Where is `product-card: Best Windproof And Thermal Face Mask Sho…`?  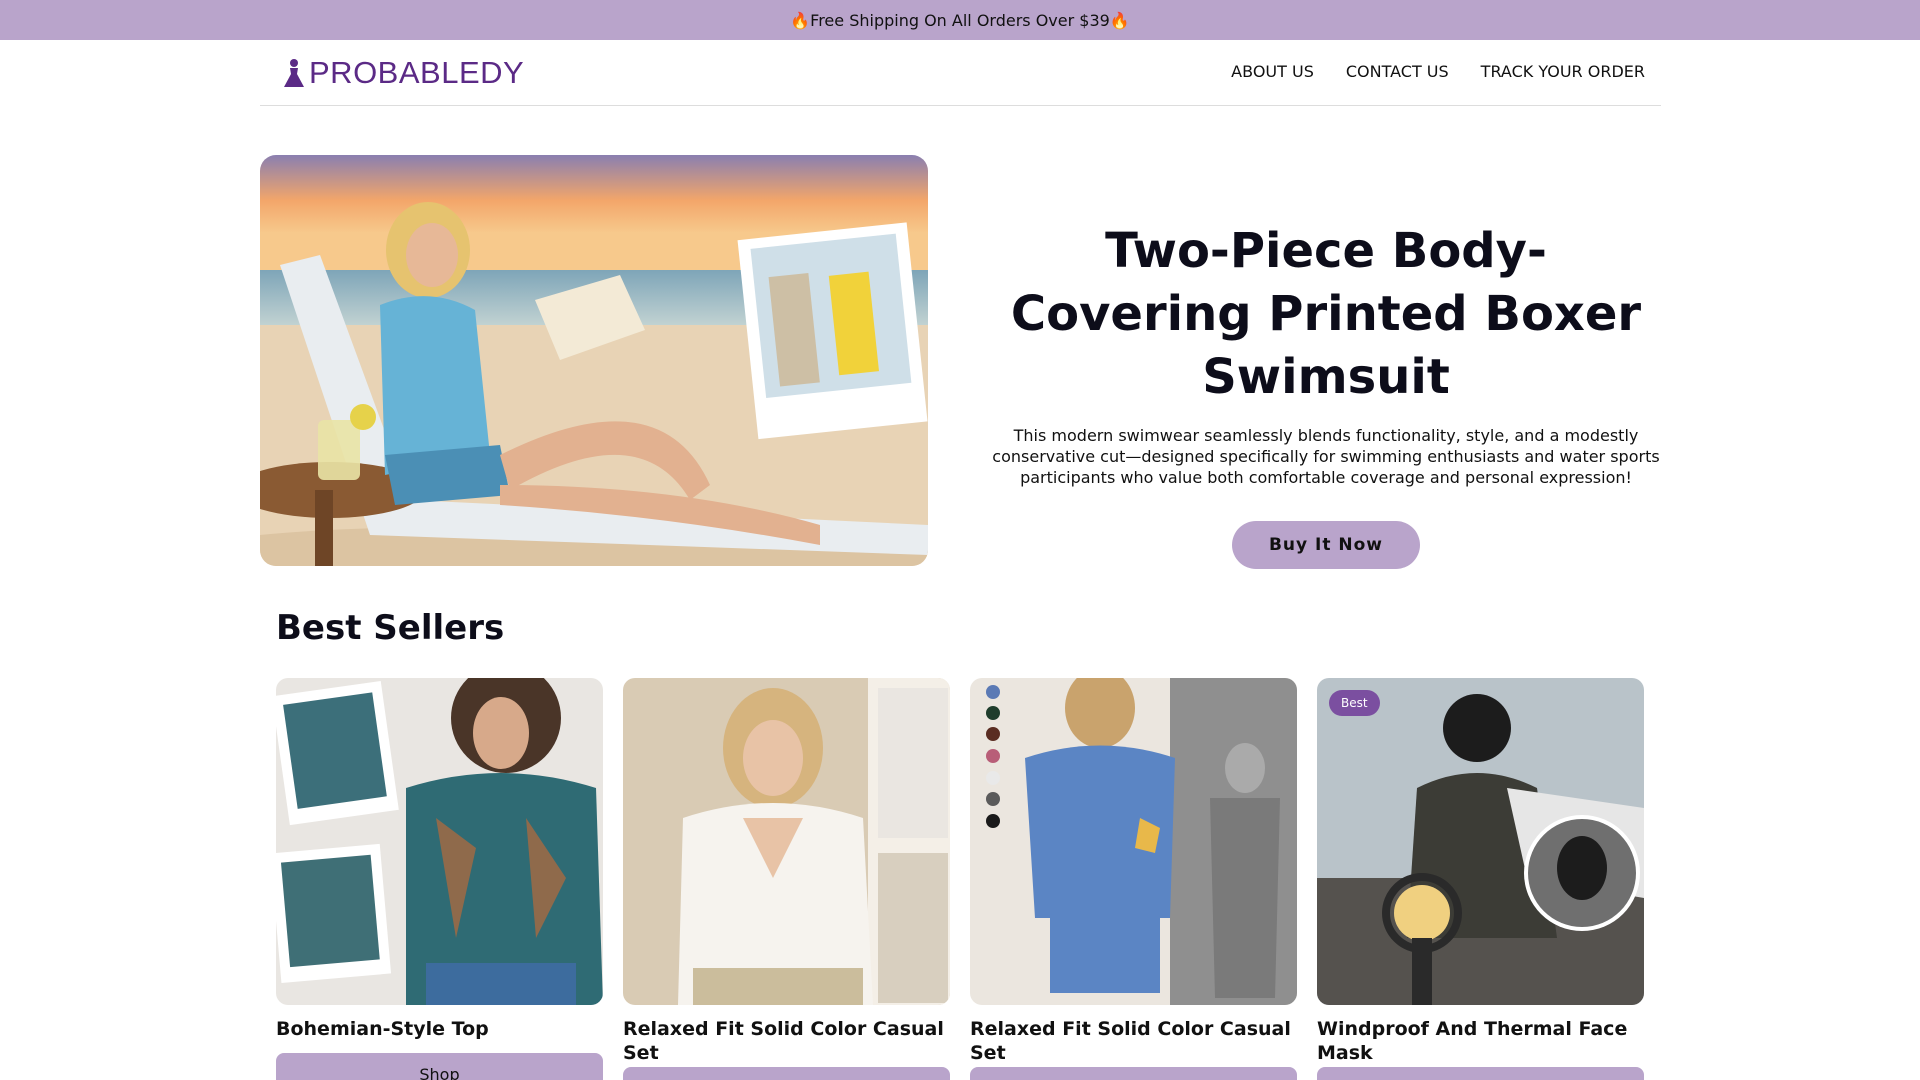
product-card: Best Windproof And Thermal Face Mask Sho… is located at coordinates (1480, 879).